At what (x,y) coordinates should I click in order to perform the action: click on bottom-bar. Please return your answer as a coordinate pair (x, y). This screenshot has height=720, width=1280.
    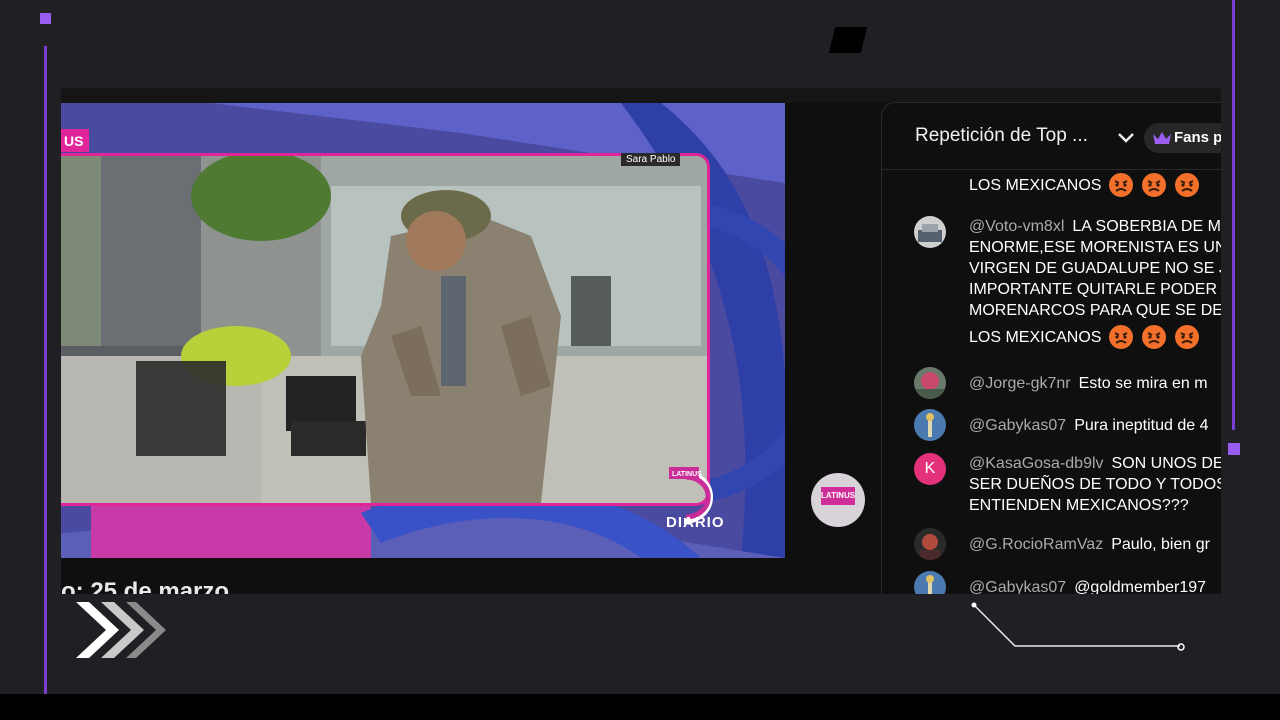
    Looking at the image, I should click on (640, 707).